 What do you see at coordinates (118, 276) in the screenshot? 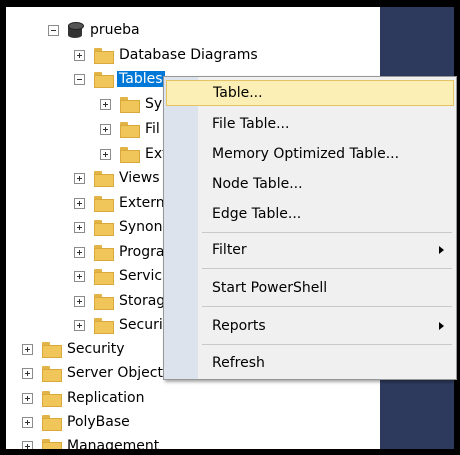
I see `tree-node-service-broker: Servic` at bounding box center [118, 276].